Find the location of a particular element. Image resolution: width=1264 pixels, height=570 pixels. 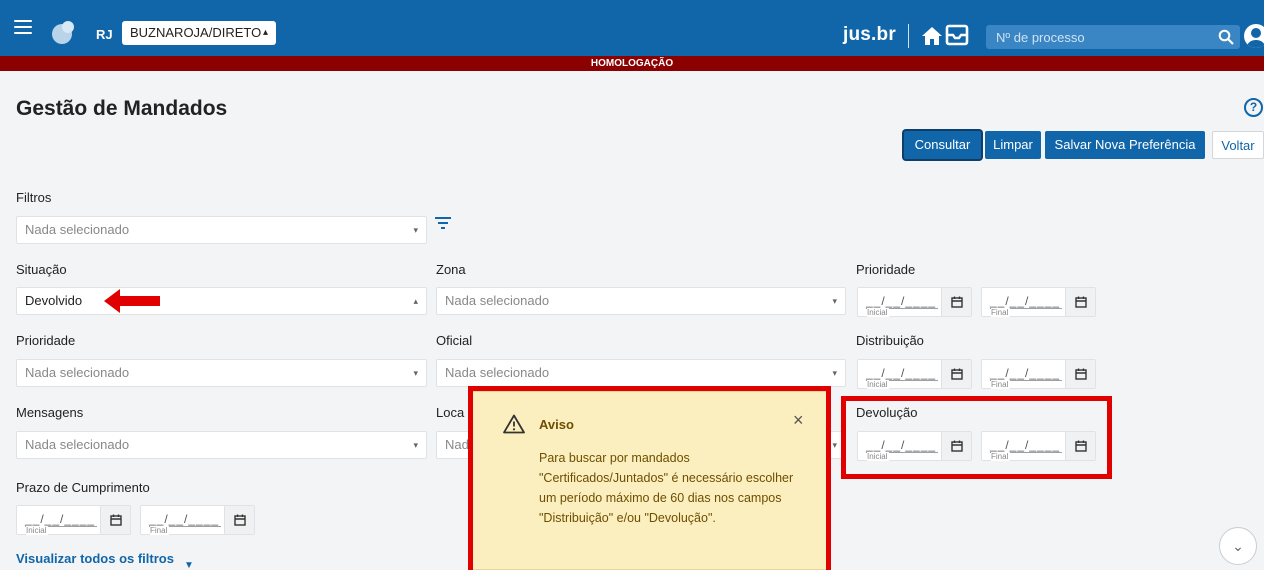

voltar-button: Voltar is located at coordinates (1238, 145).